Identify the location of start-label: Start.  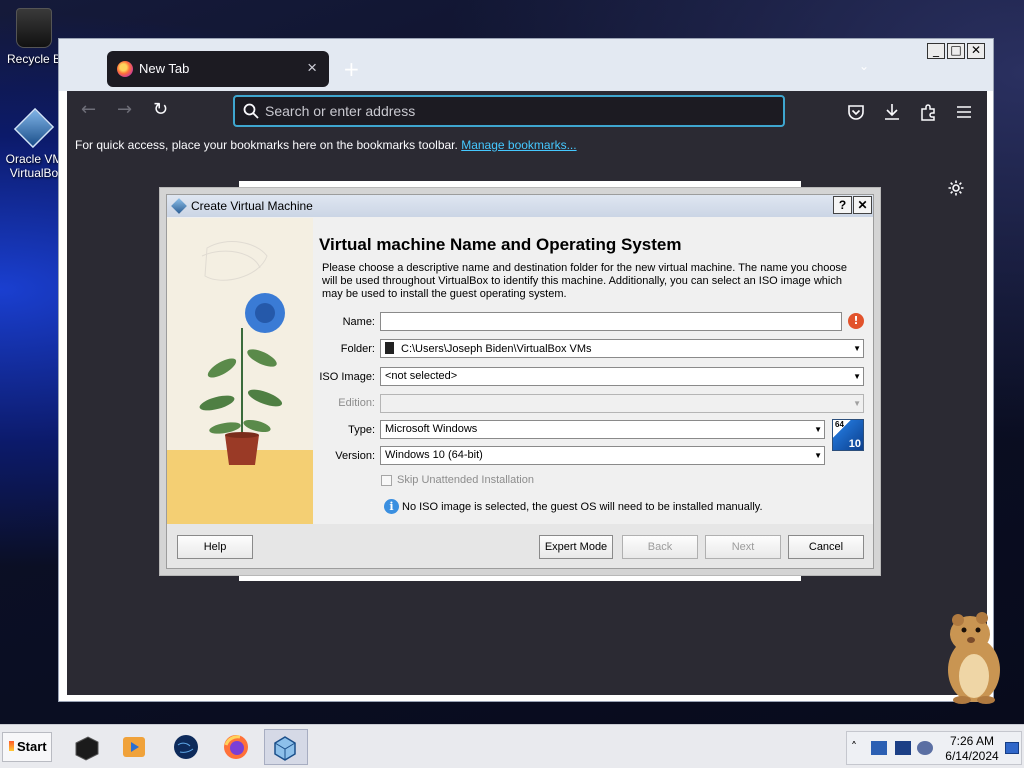
(32, 746).